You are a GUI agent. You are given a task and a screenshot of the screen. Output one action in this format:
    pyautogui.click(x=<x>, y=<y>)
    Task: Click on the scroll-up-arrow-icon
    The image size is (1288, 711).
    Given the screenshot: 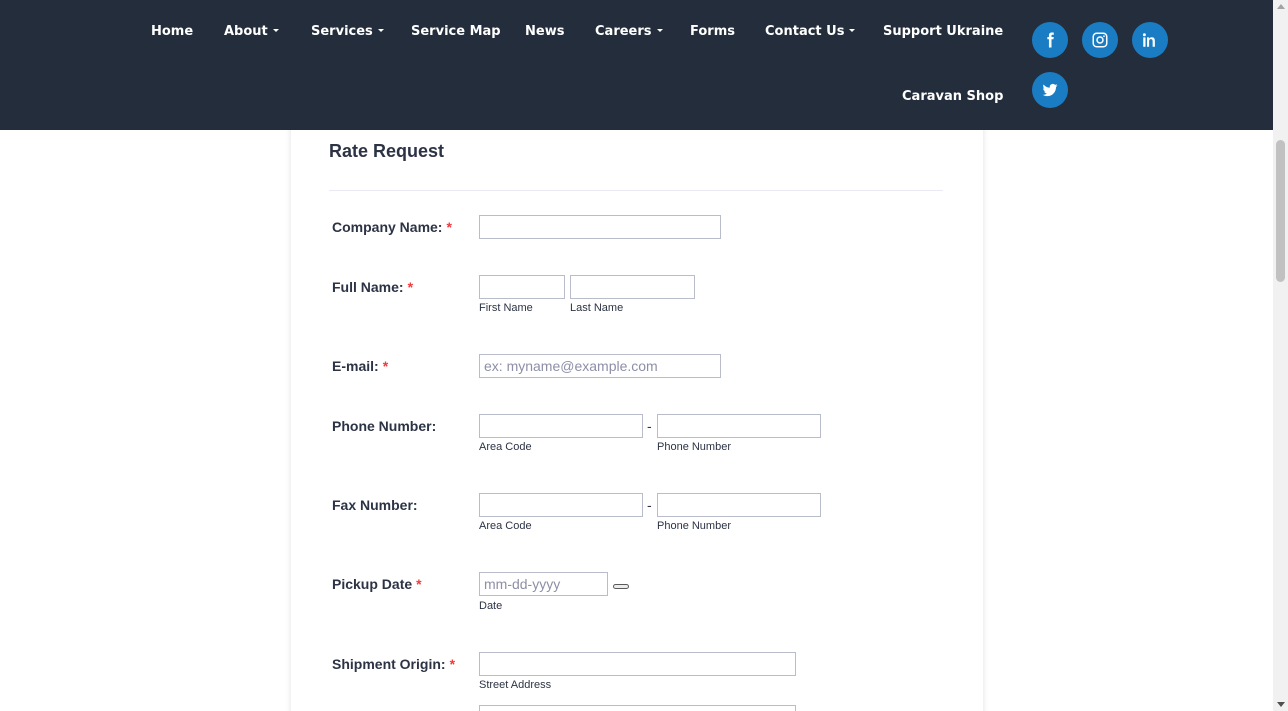 What is the action you would take?
    pyautogui.click(x=1281, y=6)
    